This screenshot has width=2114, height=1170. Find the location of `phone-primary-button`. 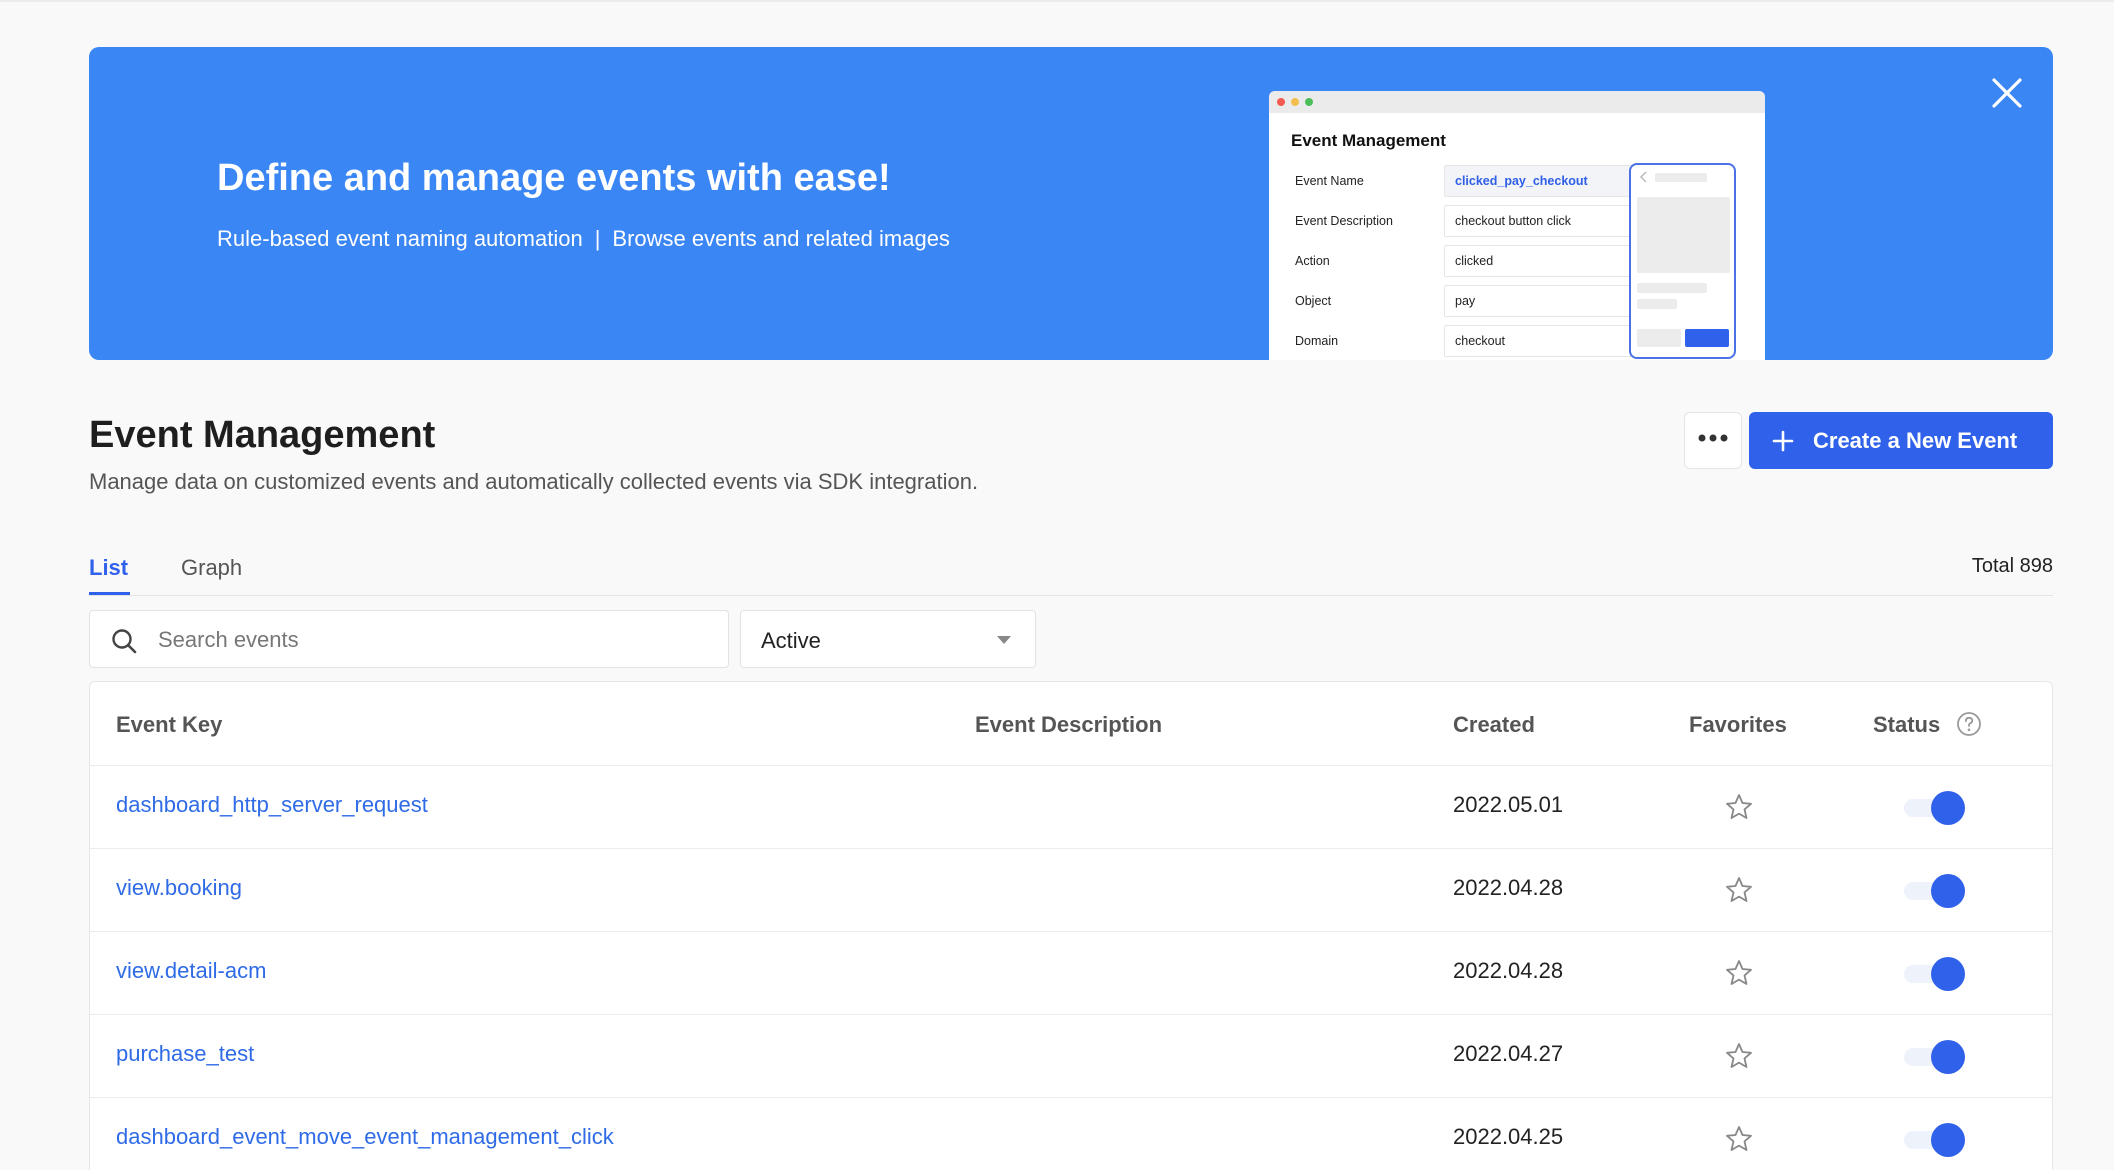

phone-primary-button is located at coordinates (1707, 338).